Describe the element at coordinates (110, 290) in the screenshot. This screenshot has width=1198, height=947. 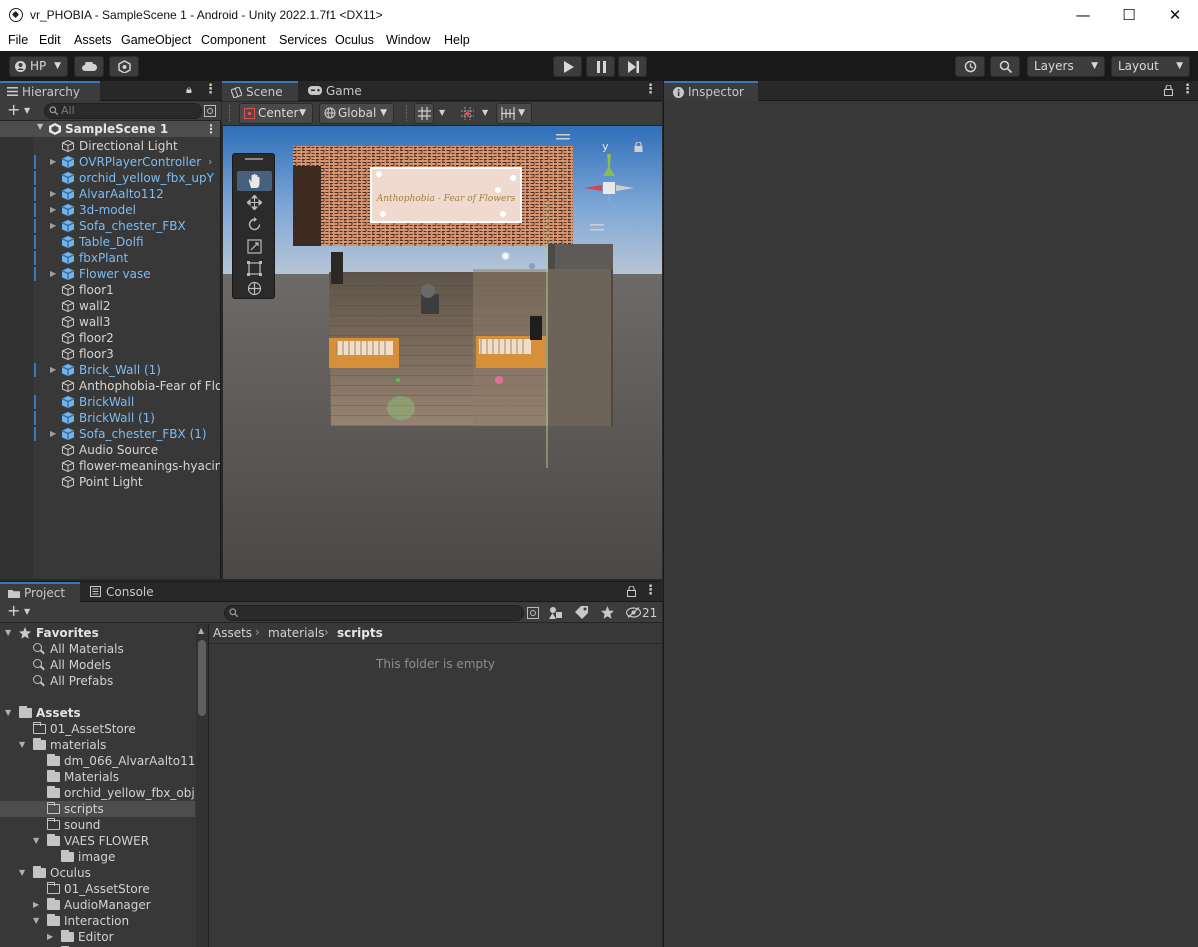
I see `hierarchy-item: floor1` at that location.